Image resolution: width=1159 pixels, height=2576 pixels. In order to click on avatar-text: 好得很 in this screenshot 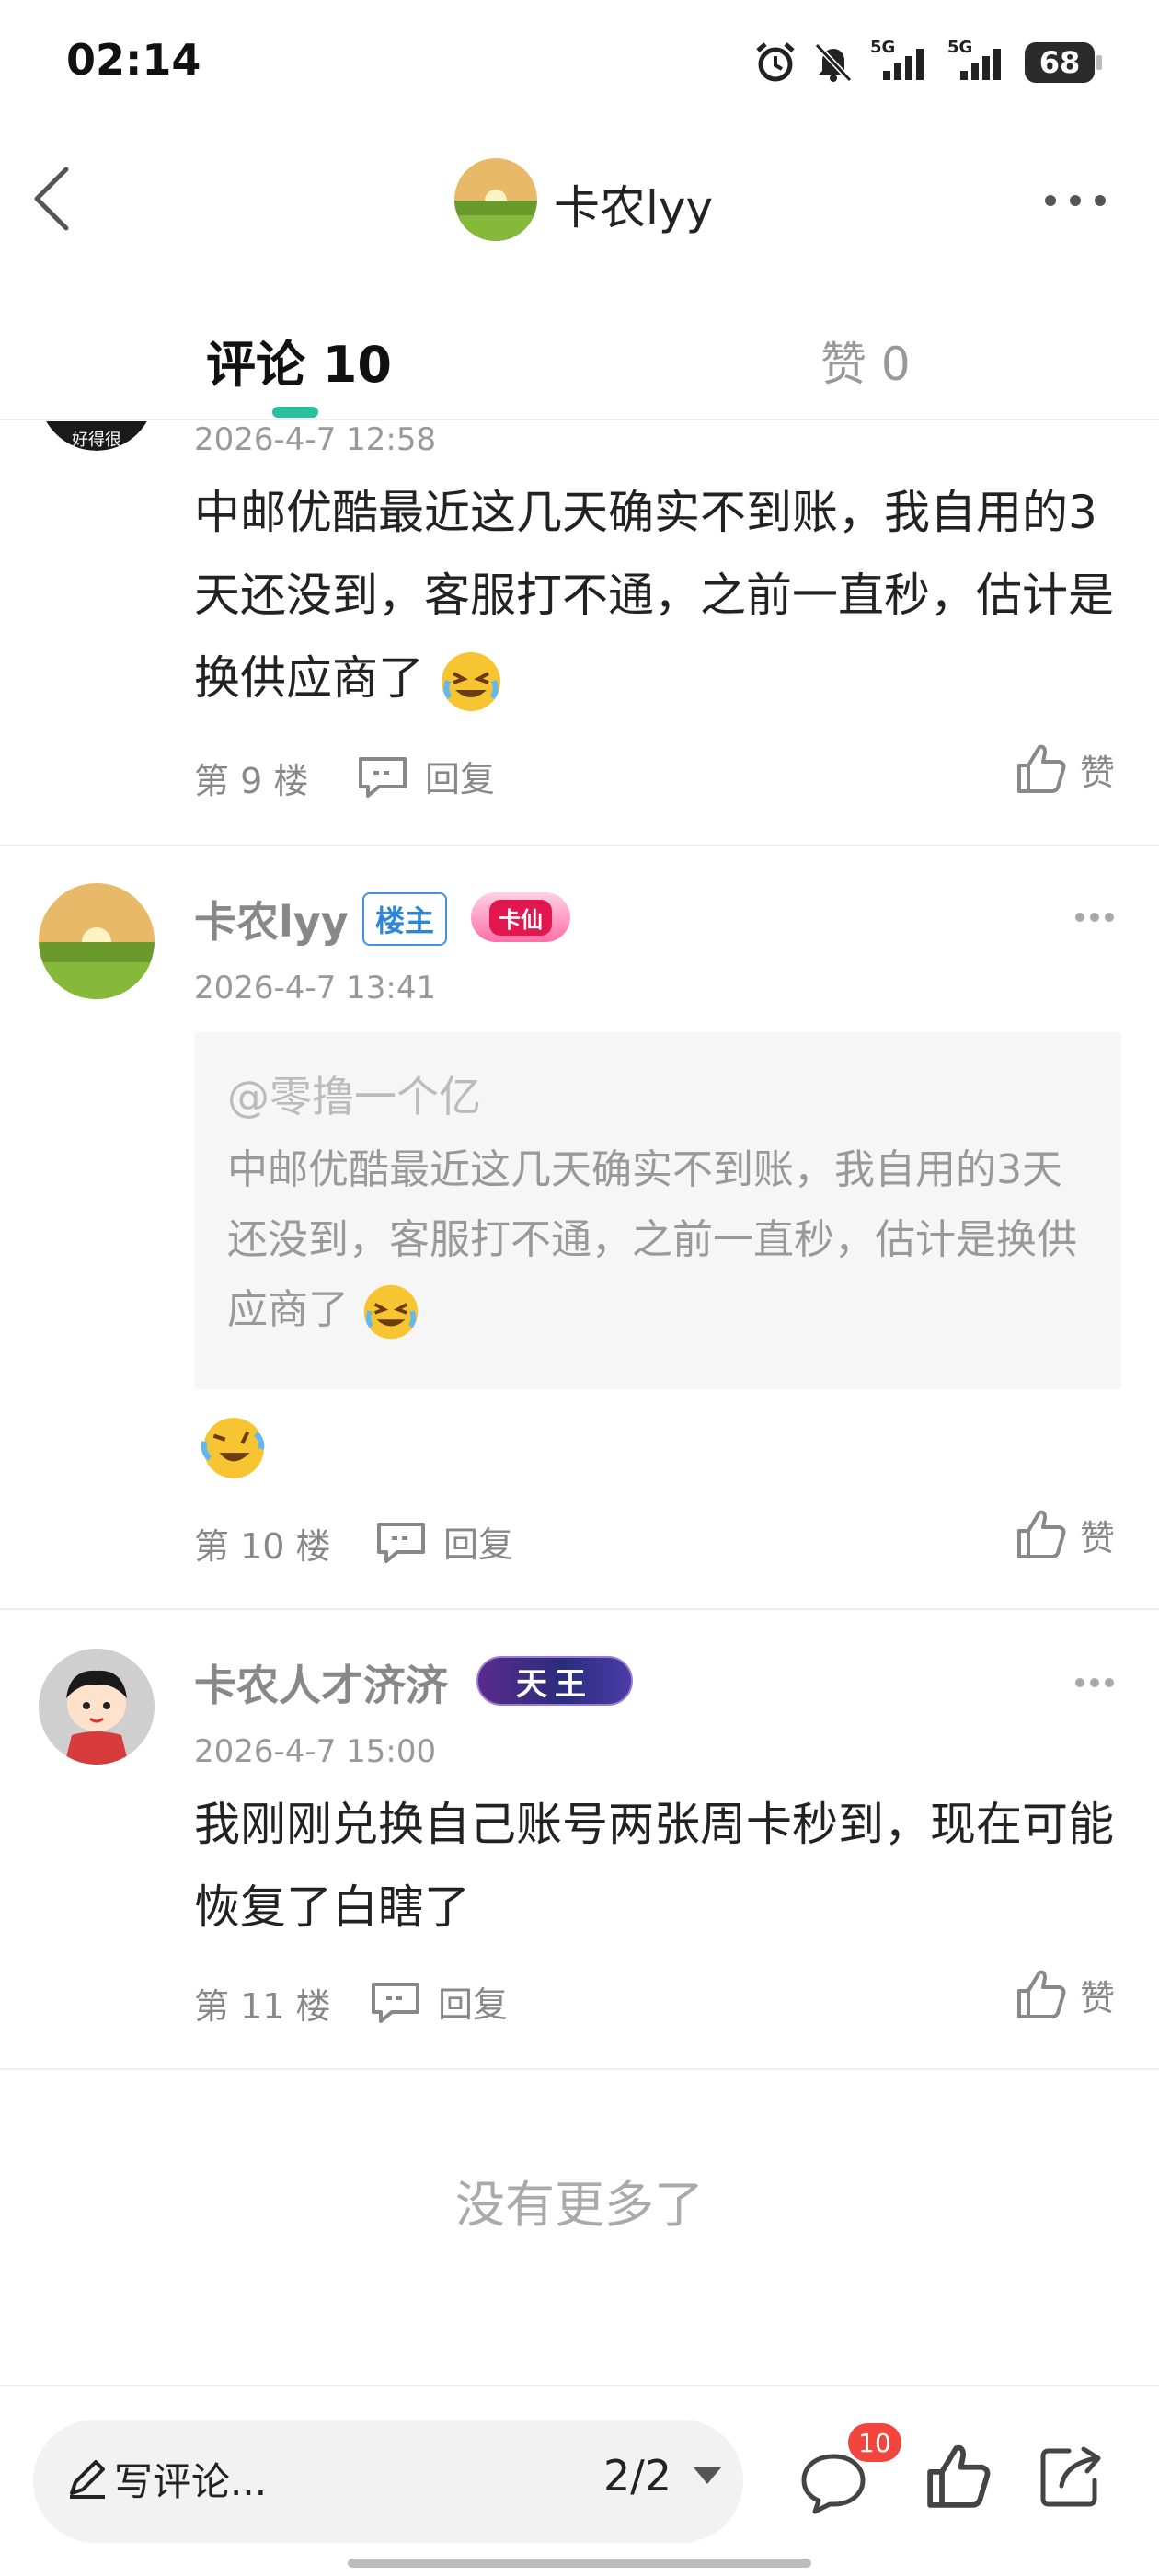, I will do `click(96, 440)`.